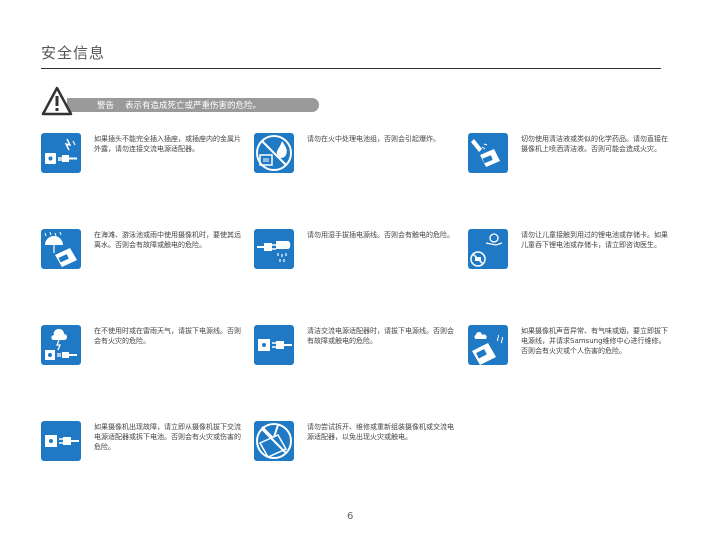  I want to click on safety-item-text: 请勿用湿手拔插电源线。否则会有触电的危险。, so click(380, 235).